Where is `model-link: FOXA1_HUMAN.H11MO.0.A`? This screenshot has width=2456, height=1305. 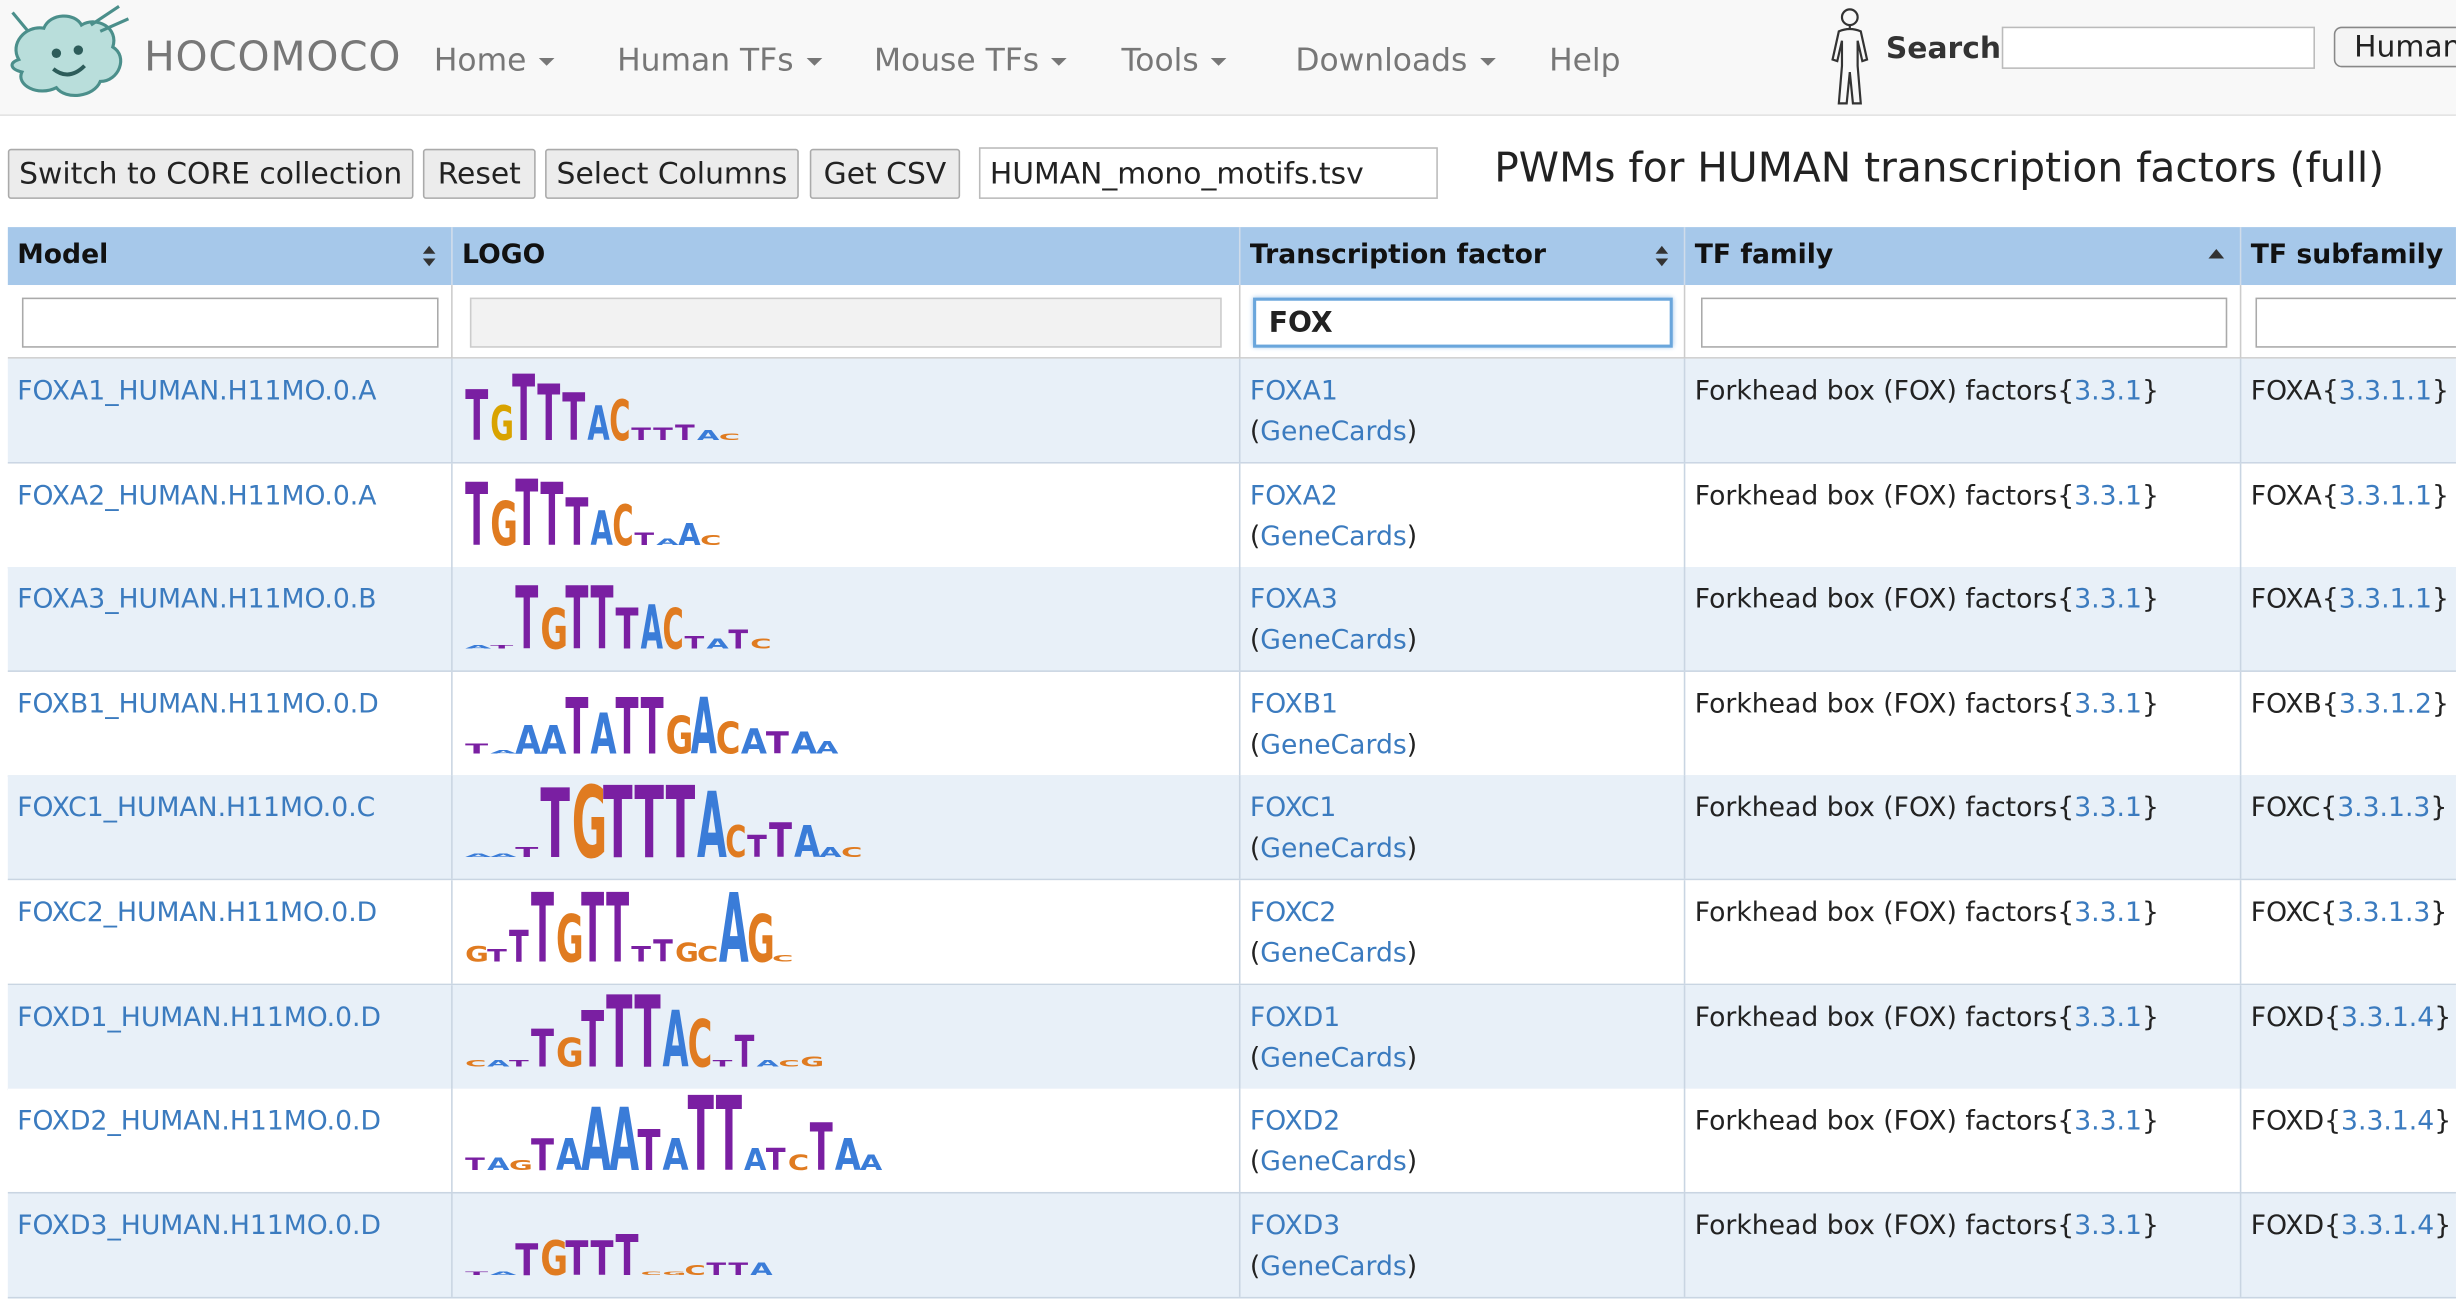
model-link: FOXA1_HUMAN.H11MO.0.A is located at coordinates (196, 391).